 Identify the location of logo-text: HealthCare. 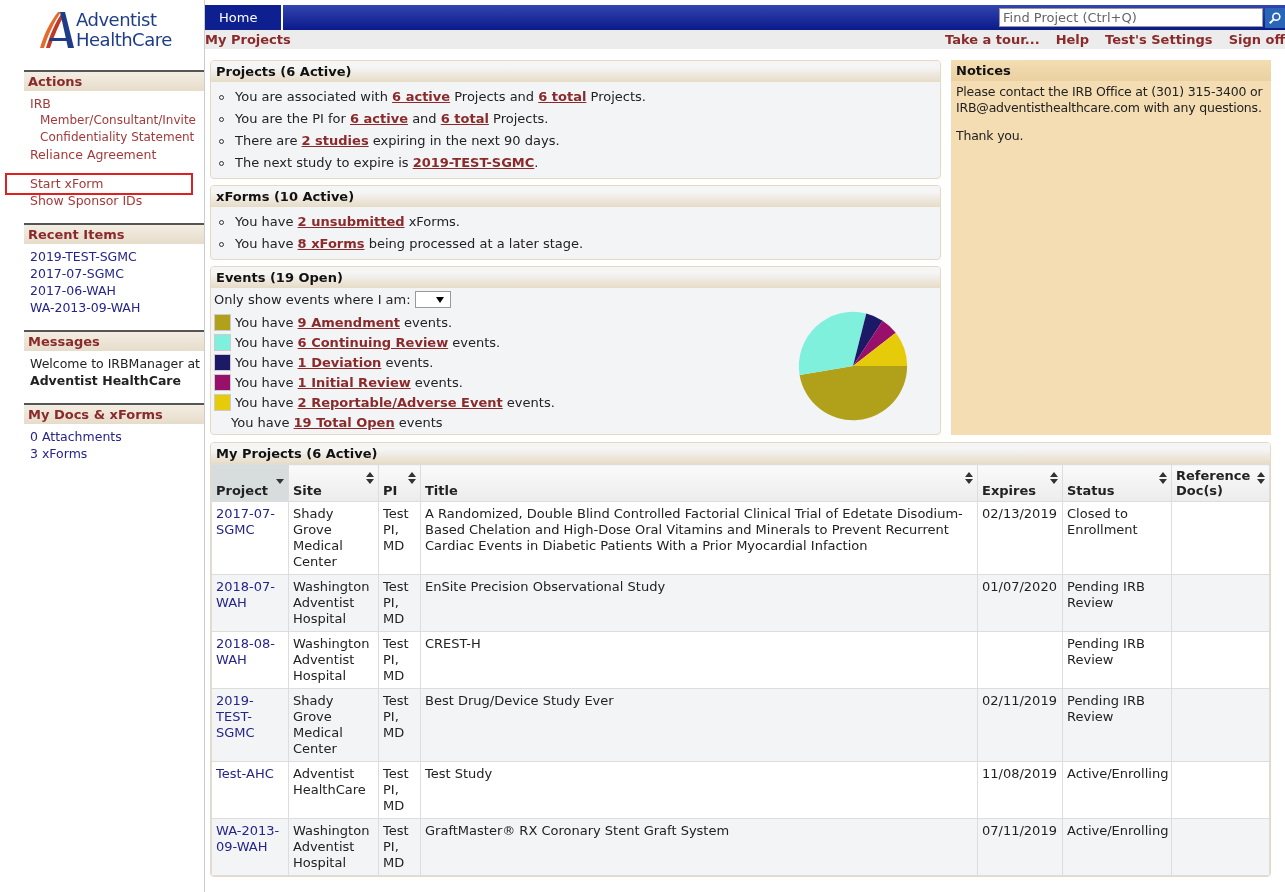
(124, 40).